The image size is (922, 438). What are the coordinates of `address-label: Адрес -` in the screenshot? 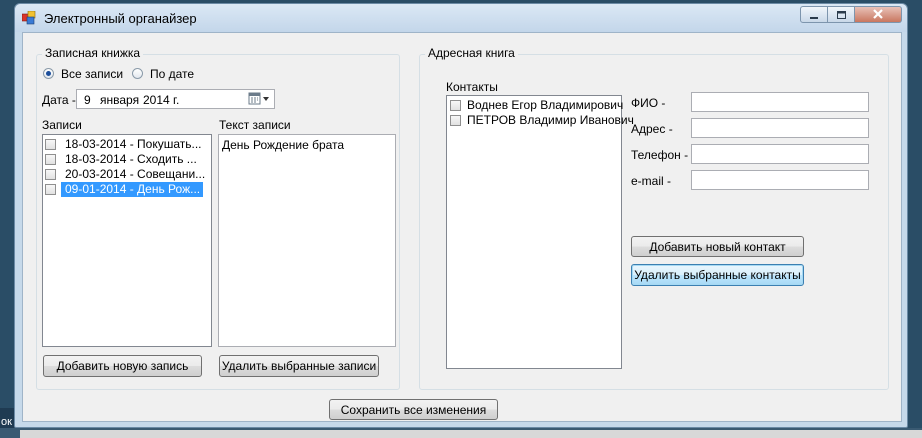 It's located at (652, 129).